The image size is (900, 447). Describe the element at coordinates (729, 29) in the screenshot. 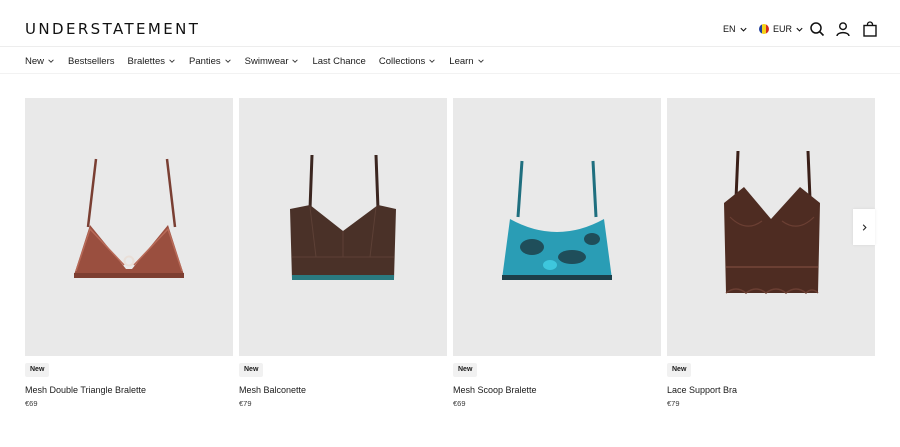

I see `language-label: EN` at that location.